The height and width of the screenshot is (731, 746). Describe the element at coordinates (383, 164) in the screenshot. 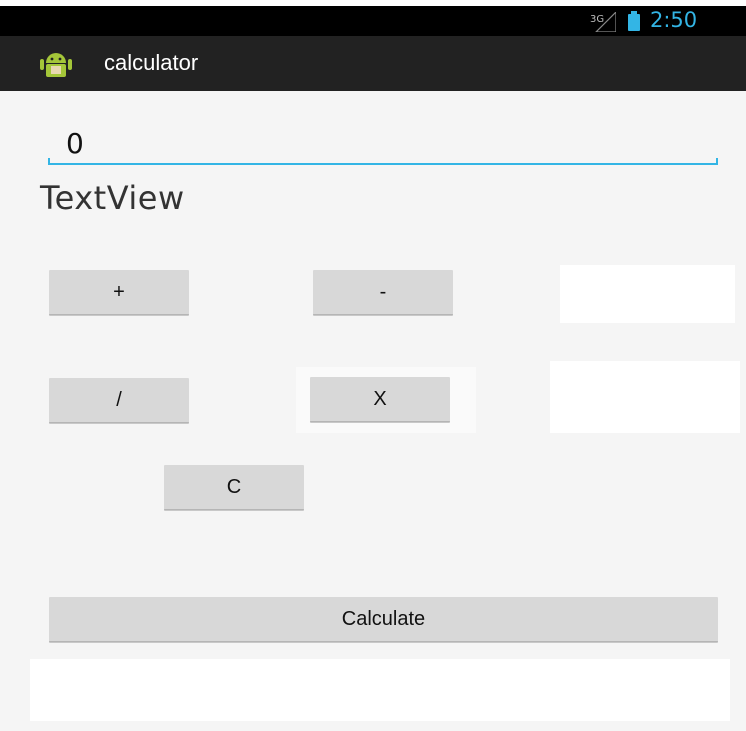

I see `input-underline` at that location.